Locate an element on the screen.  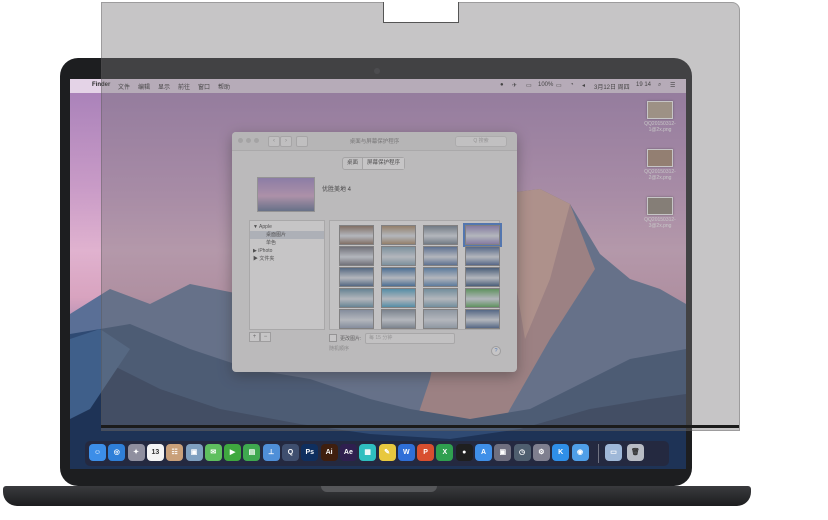
keynote-icon: ⊥ is located at coordinates (271, 452).